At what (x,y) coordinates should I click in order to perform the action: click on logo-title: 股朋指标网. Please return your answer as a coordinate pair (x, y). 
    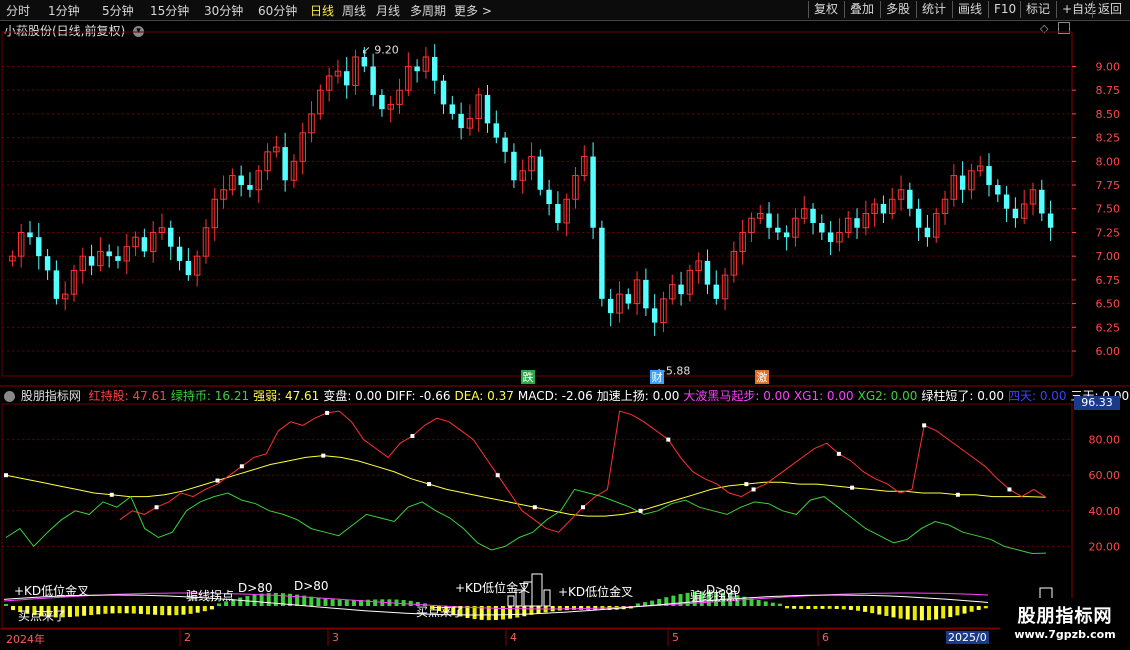
    Looking at the image, I should click on (1065, 616).